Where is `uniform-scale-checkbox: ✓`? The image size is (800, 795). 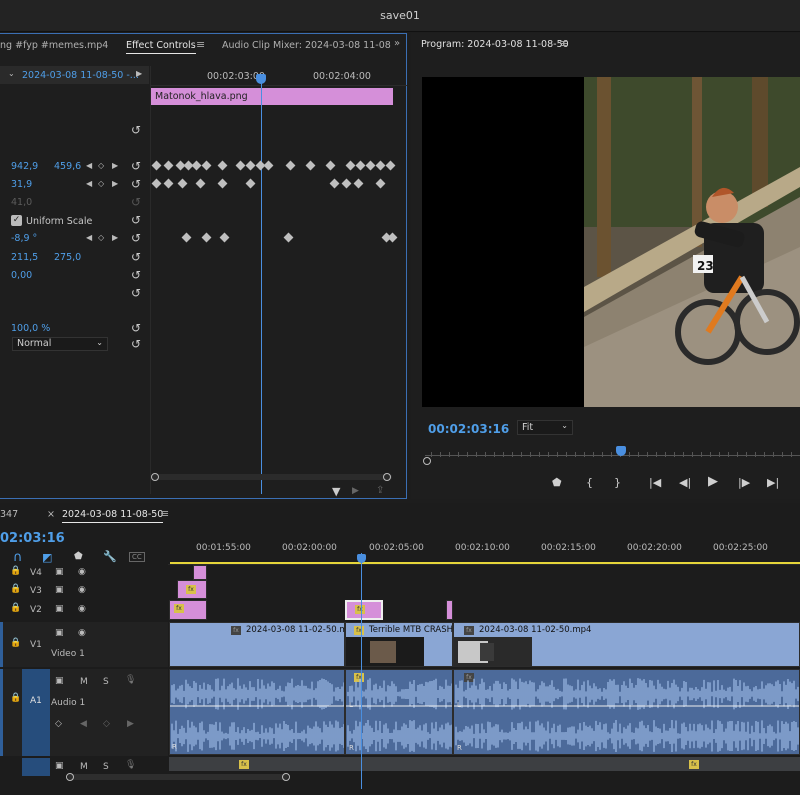 uniform-scale-checkbox: ✓ is located at coordinates (16, 220).